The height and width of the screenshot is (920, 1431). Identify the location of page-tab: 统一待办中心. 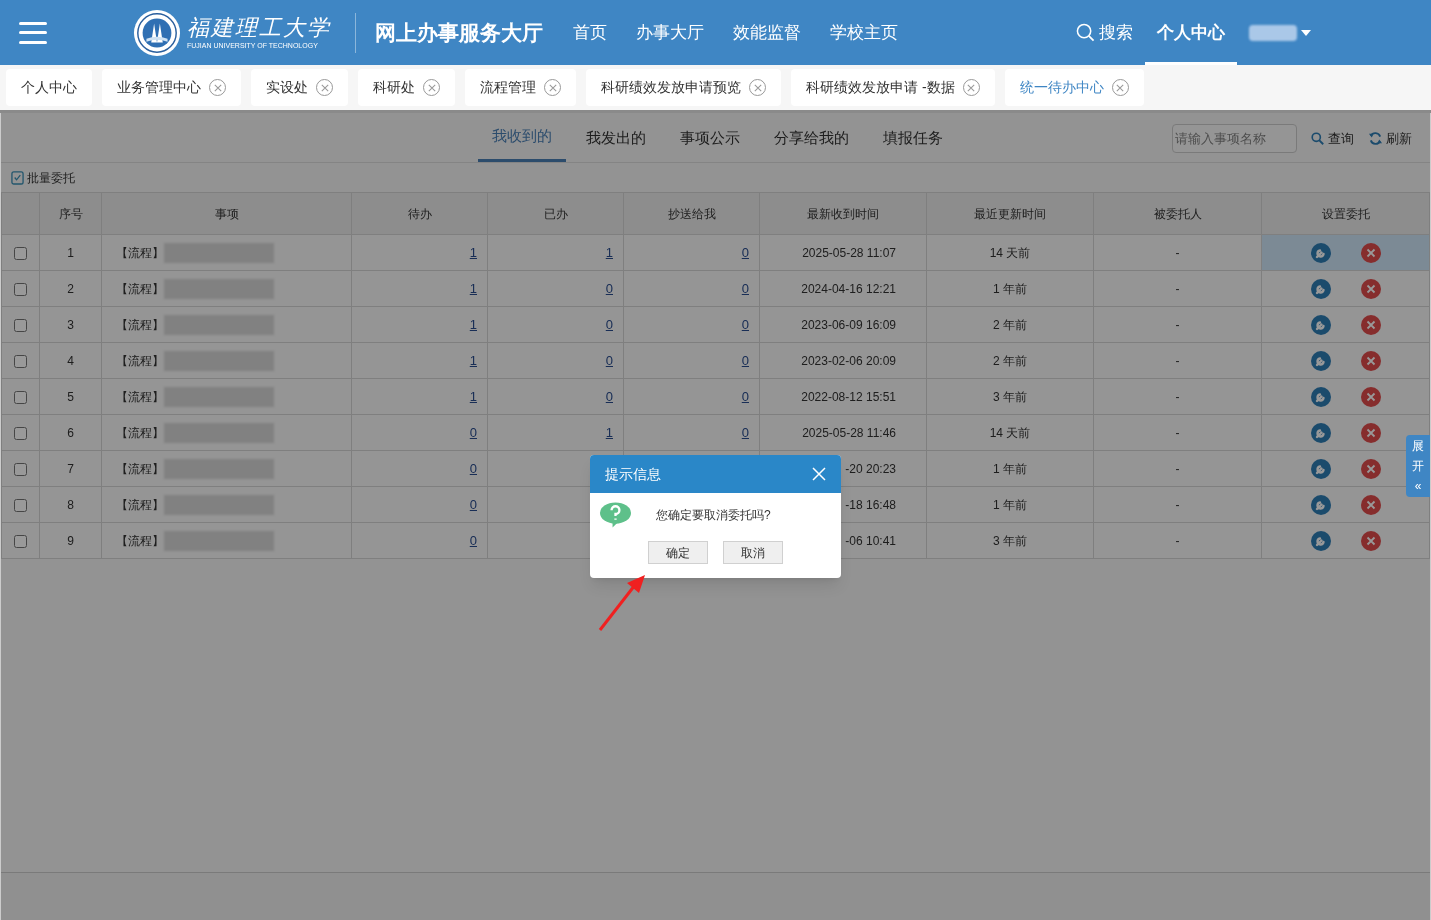
(1074, 87).